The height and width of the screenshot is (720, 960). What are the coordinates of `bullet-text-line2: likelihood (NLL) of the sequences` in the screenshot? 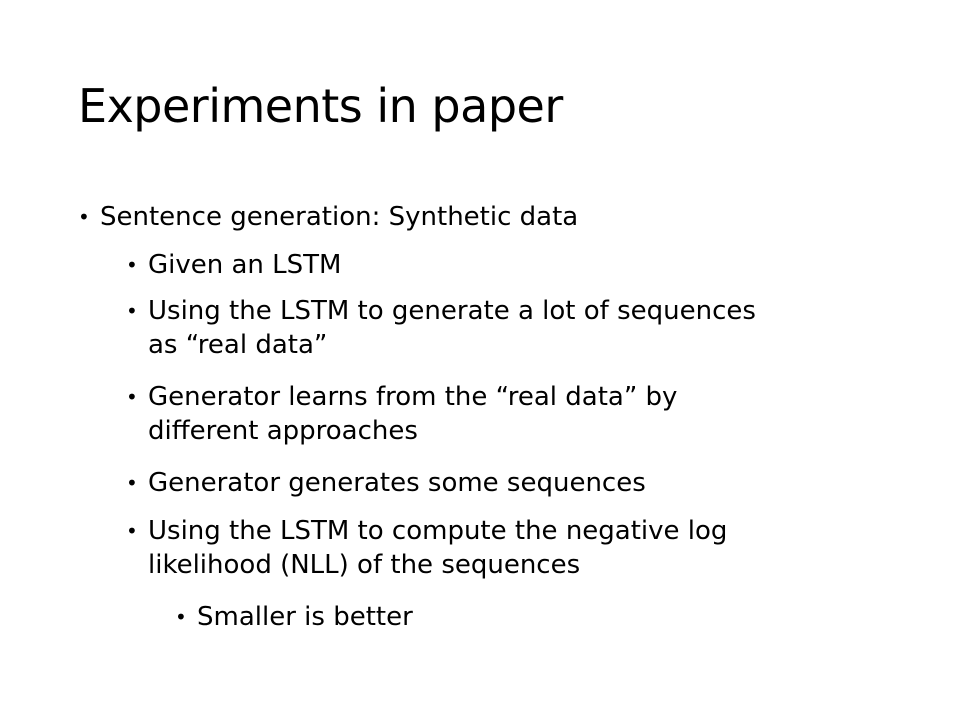 It's located at (364, 565).